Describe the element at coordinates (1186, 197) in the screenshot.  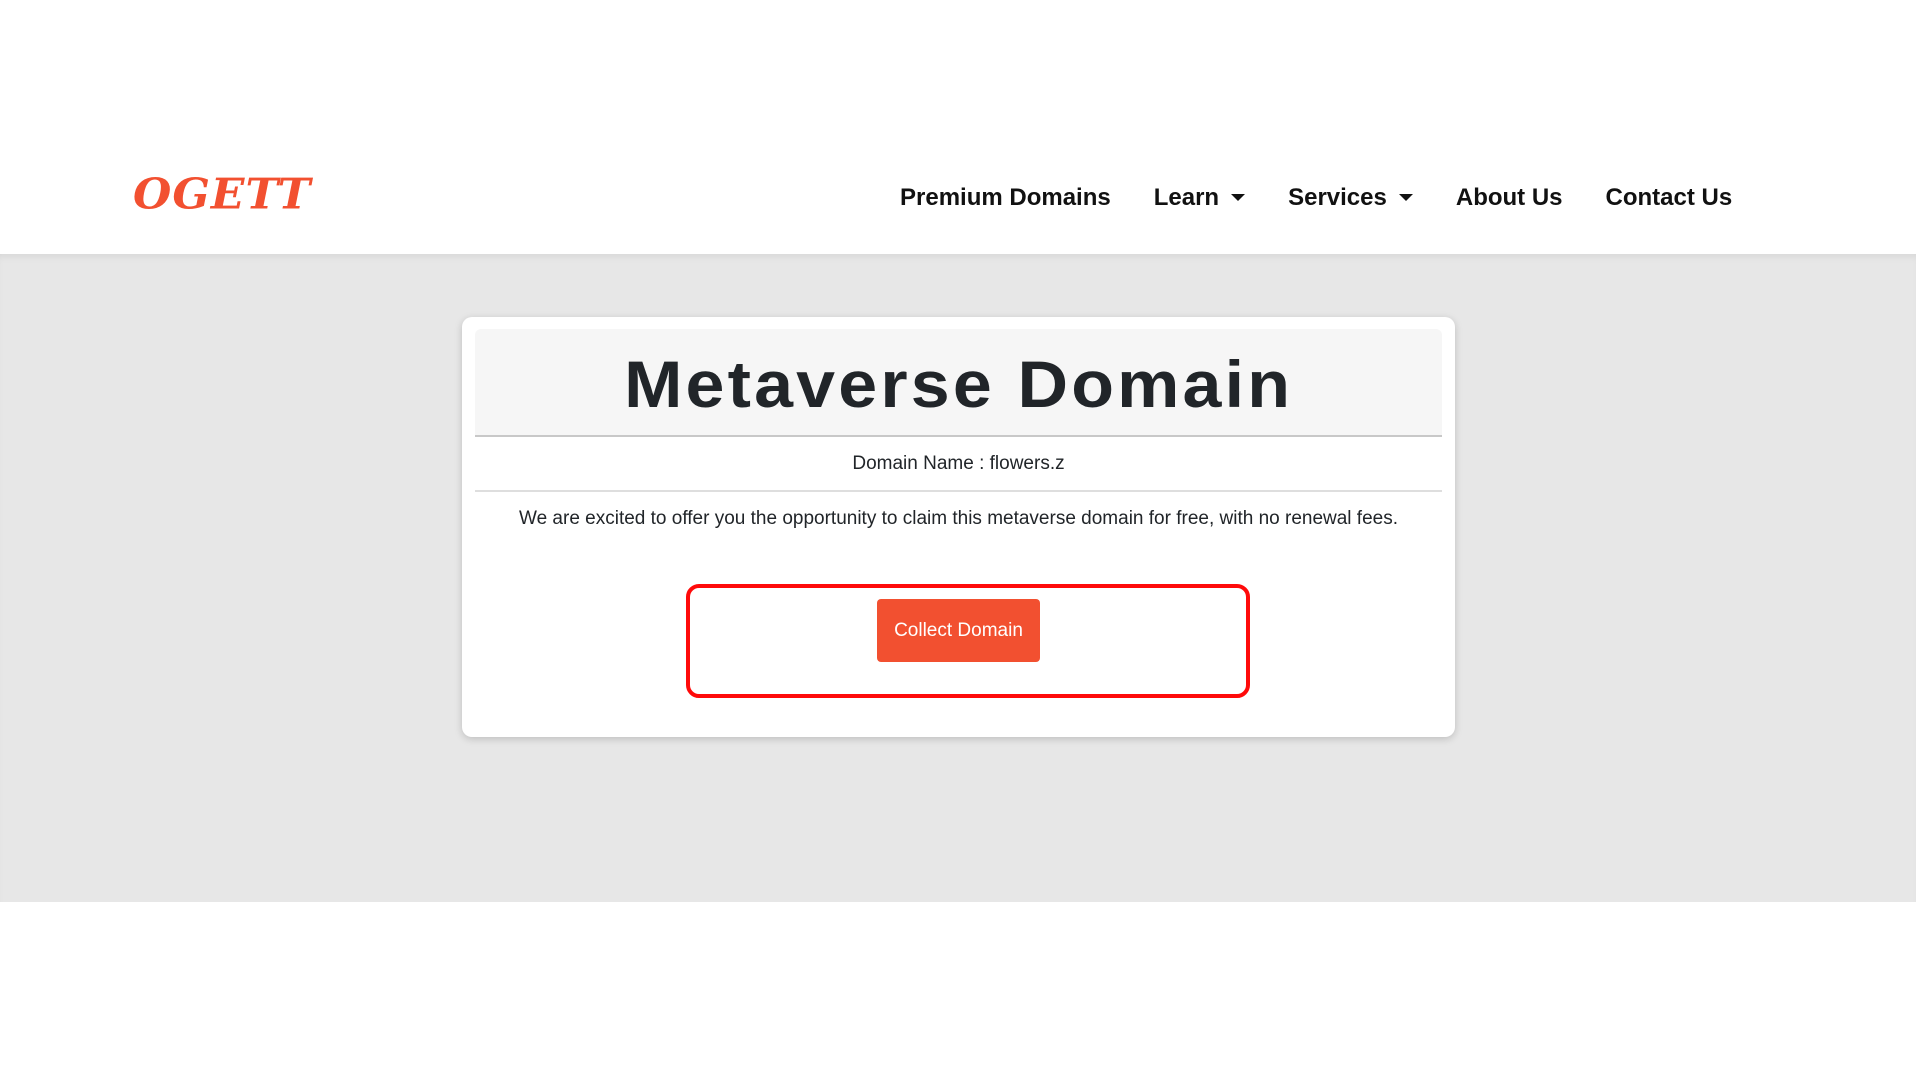
I see `nav-item-label: Learn` at that location.